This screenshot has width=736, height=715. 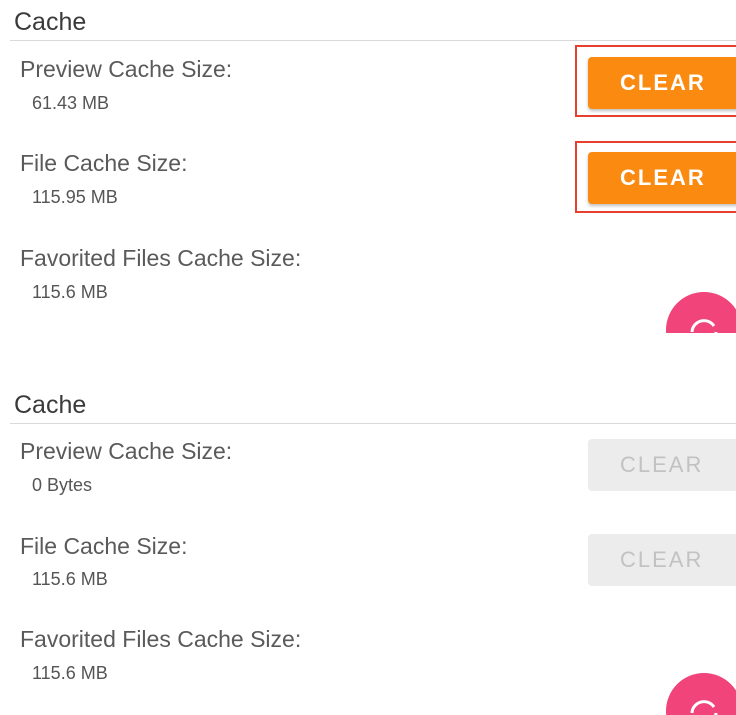 What do you see at coordinates (75, 197) in the screenshot?
I see `file-cache-value: 115.95 MB` at bounding box center [75, 197].